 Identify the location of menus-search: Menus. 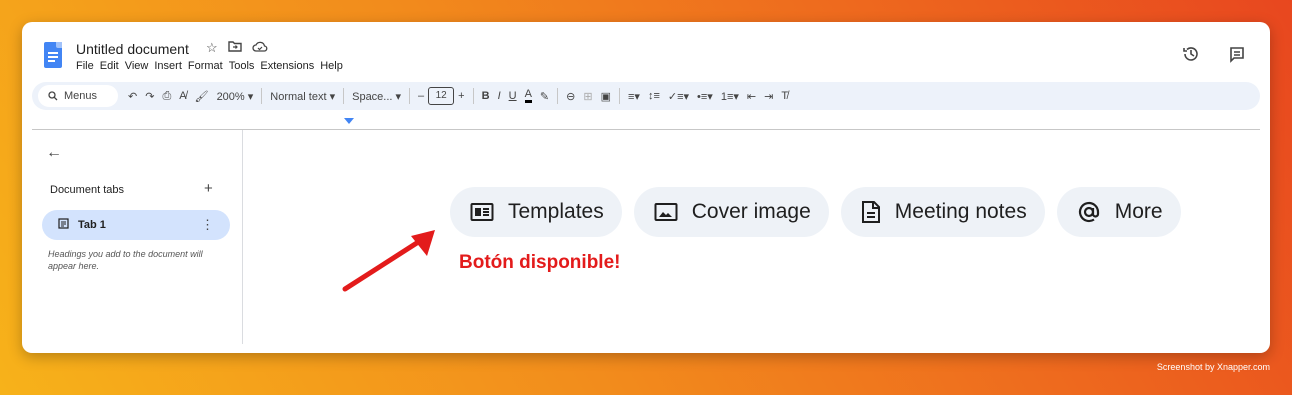
(78, 96).